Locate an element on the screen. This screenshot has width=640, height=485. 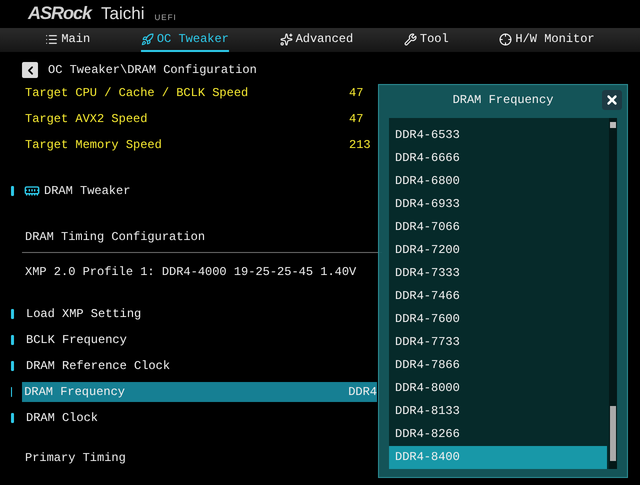
option-item: DDR4-6933 is located at coordinates (498, 204).